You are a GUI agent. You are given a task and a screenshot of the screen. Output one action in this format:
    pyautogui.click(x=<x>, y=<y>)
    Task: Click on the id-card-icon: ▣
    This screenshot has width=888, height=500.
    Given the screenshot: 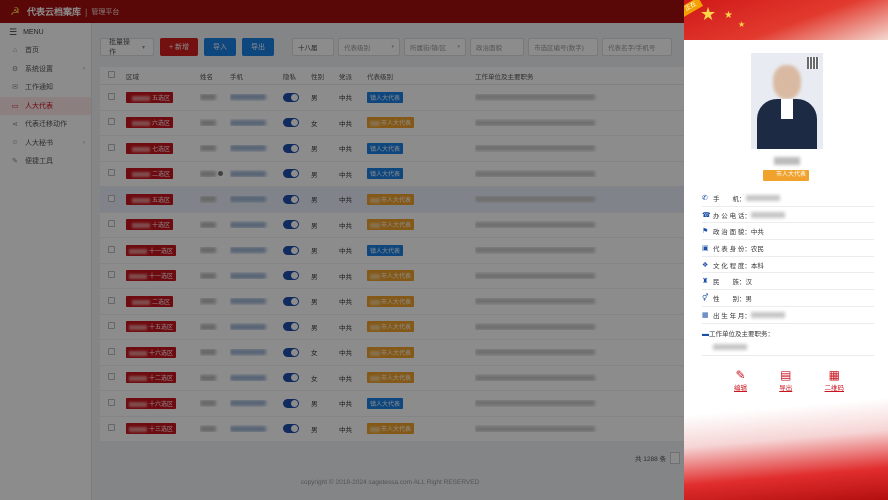 What is the action you would take?
    pyautogui.click(x=705, y=248)
    